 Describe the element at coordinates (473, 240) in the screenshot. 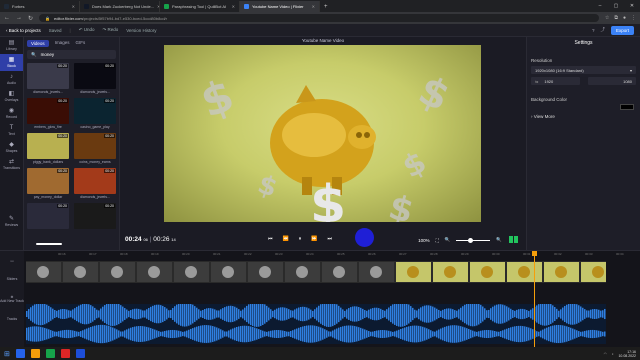

I see `zoom-slider` at that location.